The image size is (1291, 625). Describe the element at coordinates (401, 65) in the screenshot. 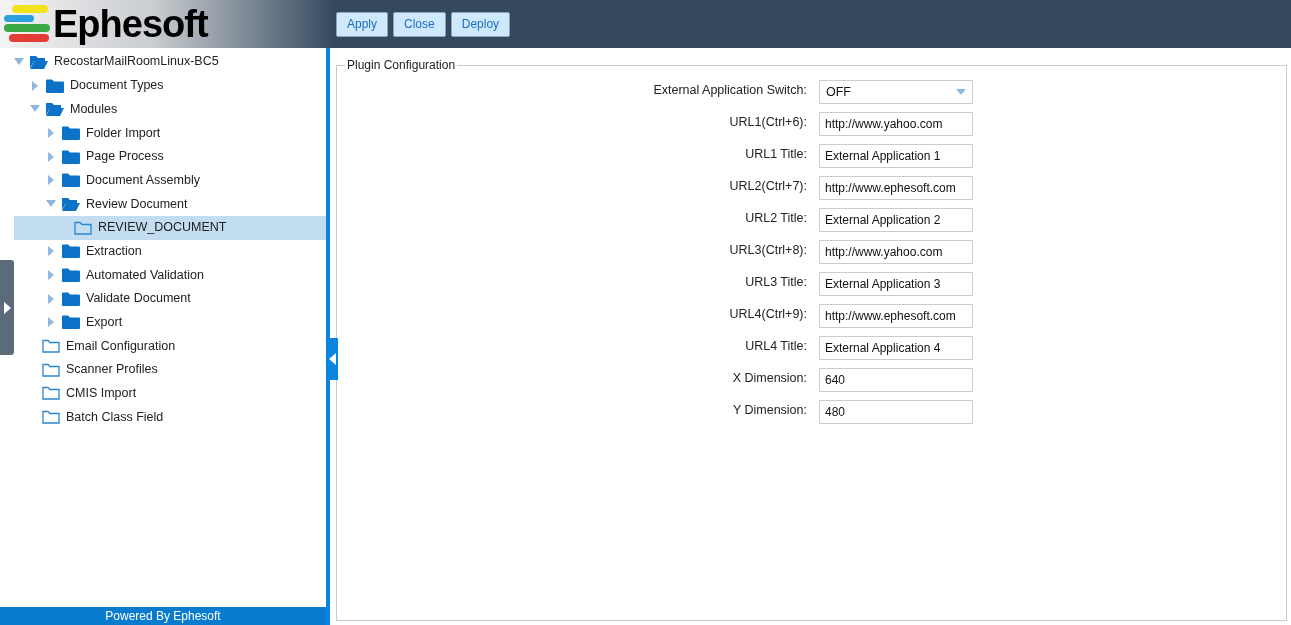

I see `panel-title: Plugin Configuration` at that location.